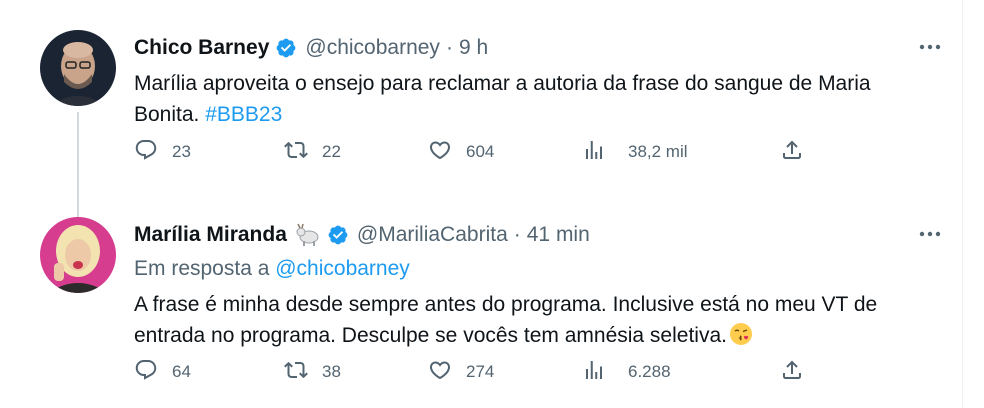 This screenshot has width=984, height=408. I want to click on display-name: Marília Miranda, so click(210, 235).